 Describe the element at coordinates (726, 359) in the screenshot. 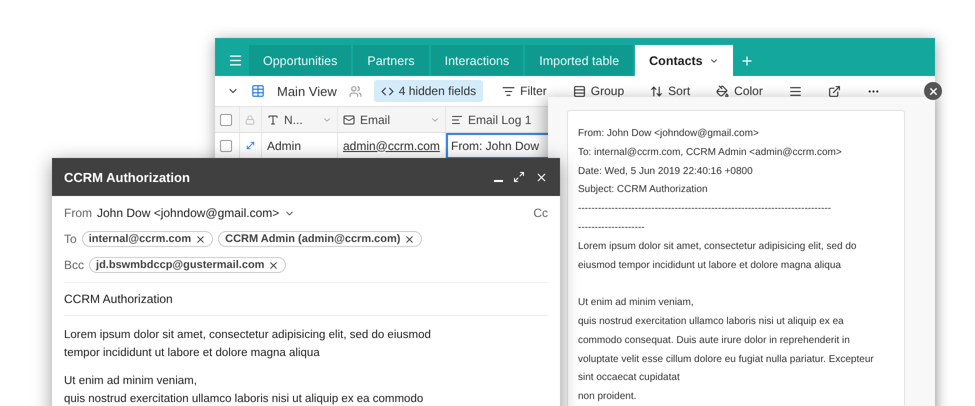

I see `body-text-line: voluptate velit esse cillum dolore eu fugiat nulla pariatur. Excepteur` at that location.